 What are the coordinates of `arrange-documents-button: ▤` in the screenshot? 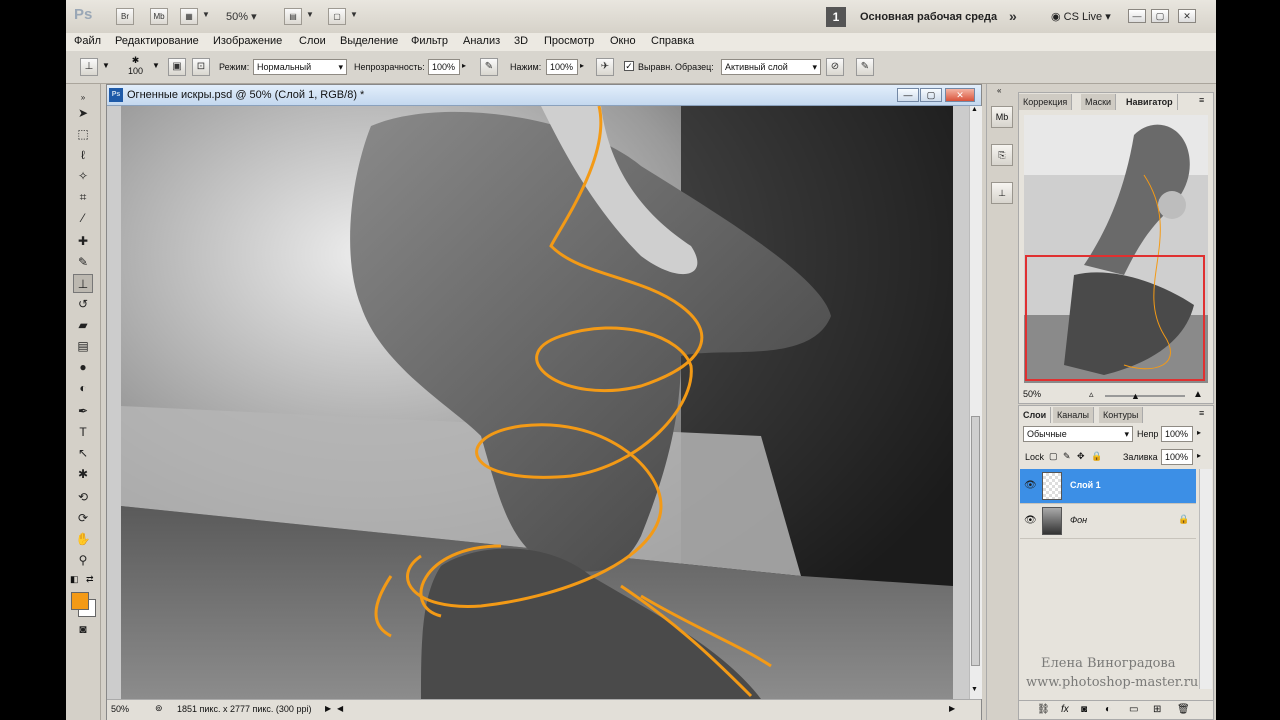 It's located at (293, 16).